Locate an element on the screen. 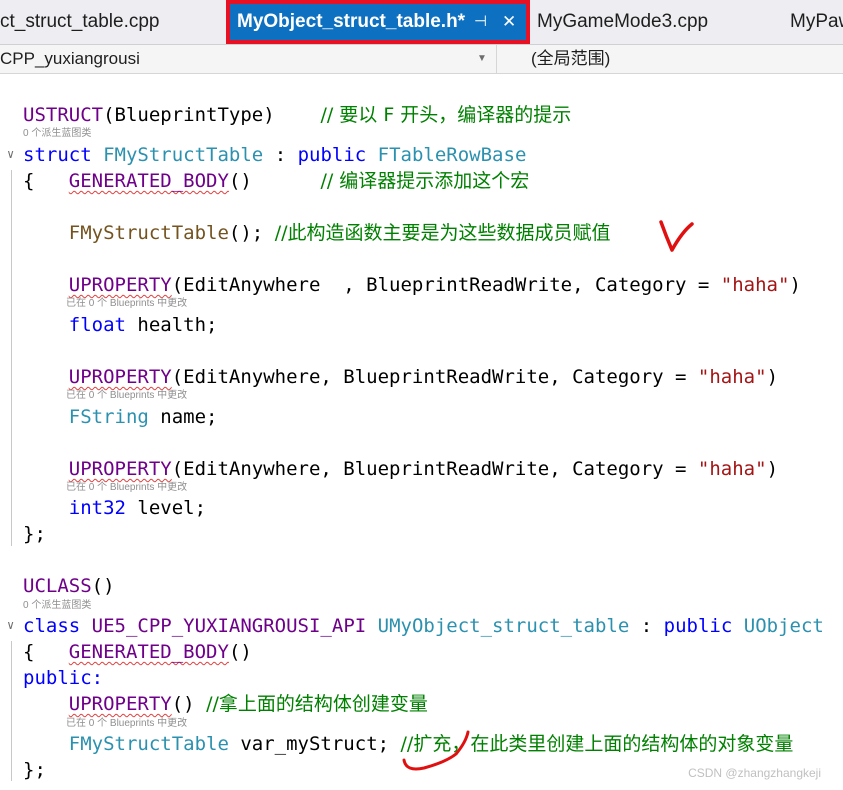 This screenshot has height=790, width=843. watermark: CSDN @zhangzhangkeji is located at coordinates (754, 773).